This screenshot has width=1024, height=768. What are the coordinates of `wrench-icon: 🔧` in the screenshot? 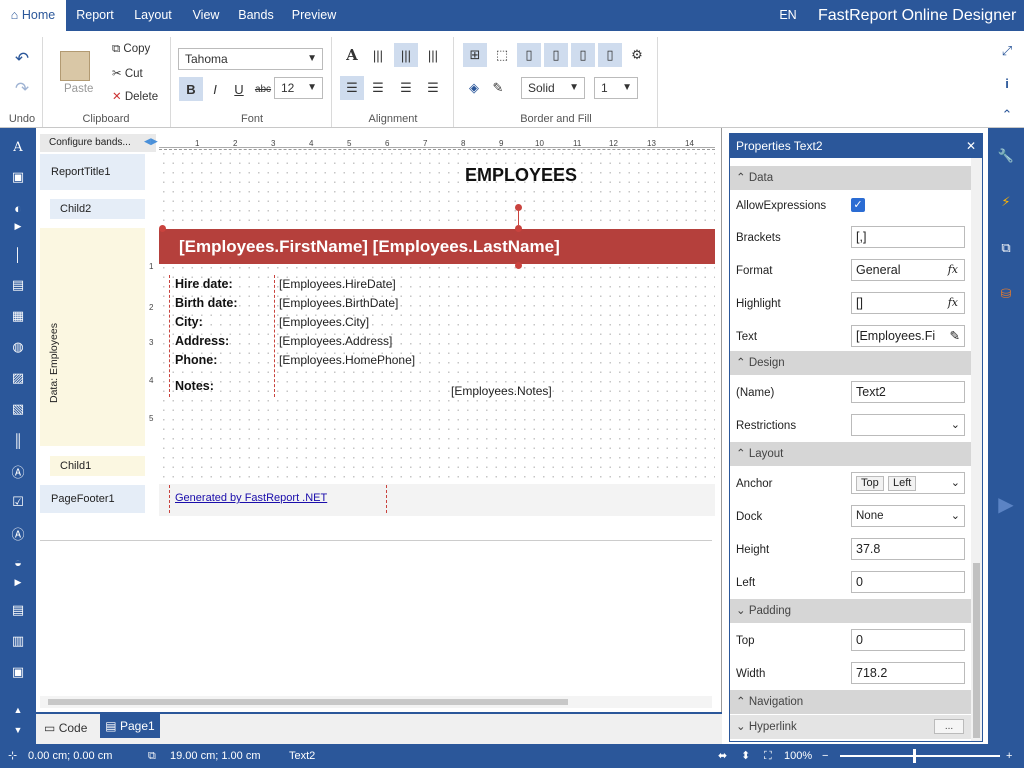 It's located at (1006, 156).